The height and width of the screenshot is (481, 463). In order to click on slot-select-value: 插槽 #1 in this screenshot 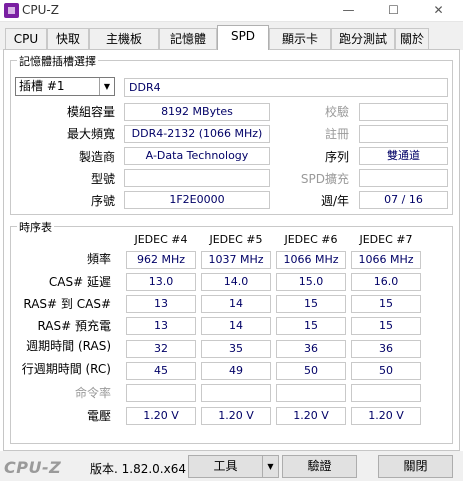, I will do `click(42, 86)`.